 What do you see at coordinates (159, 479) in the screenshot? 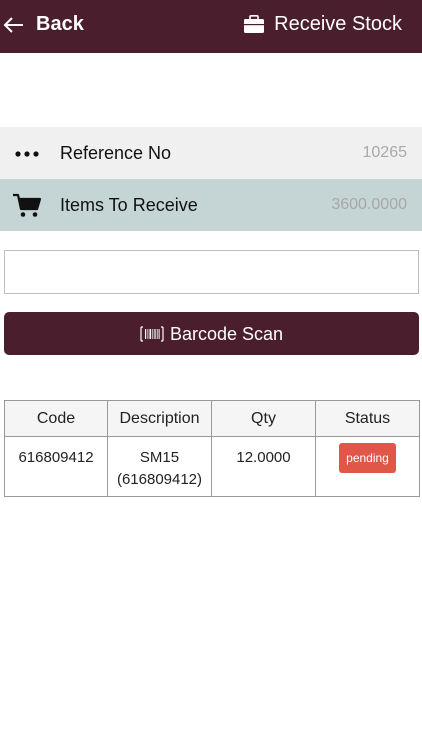
I see `description-code: (616809412)` at bounding box center [159, 479].